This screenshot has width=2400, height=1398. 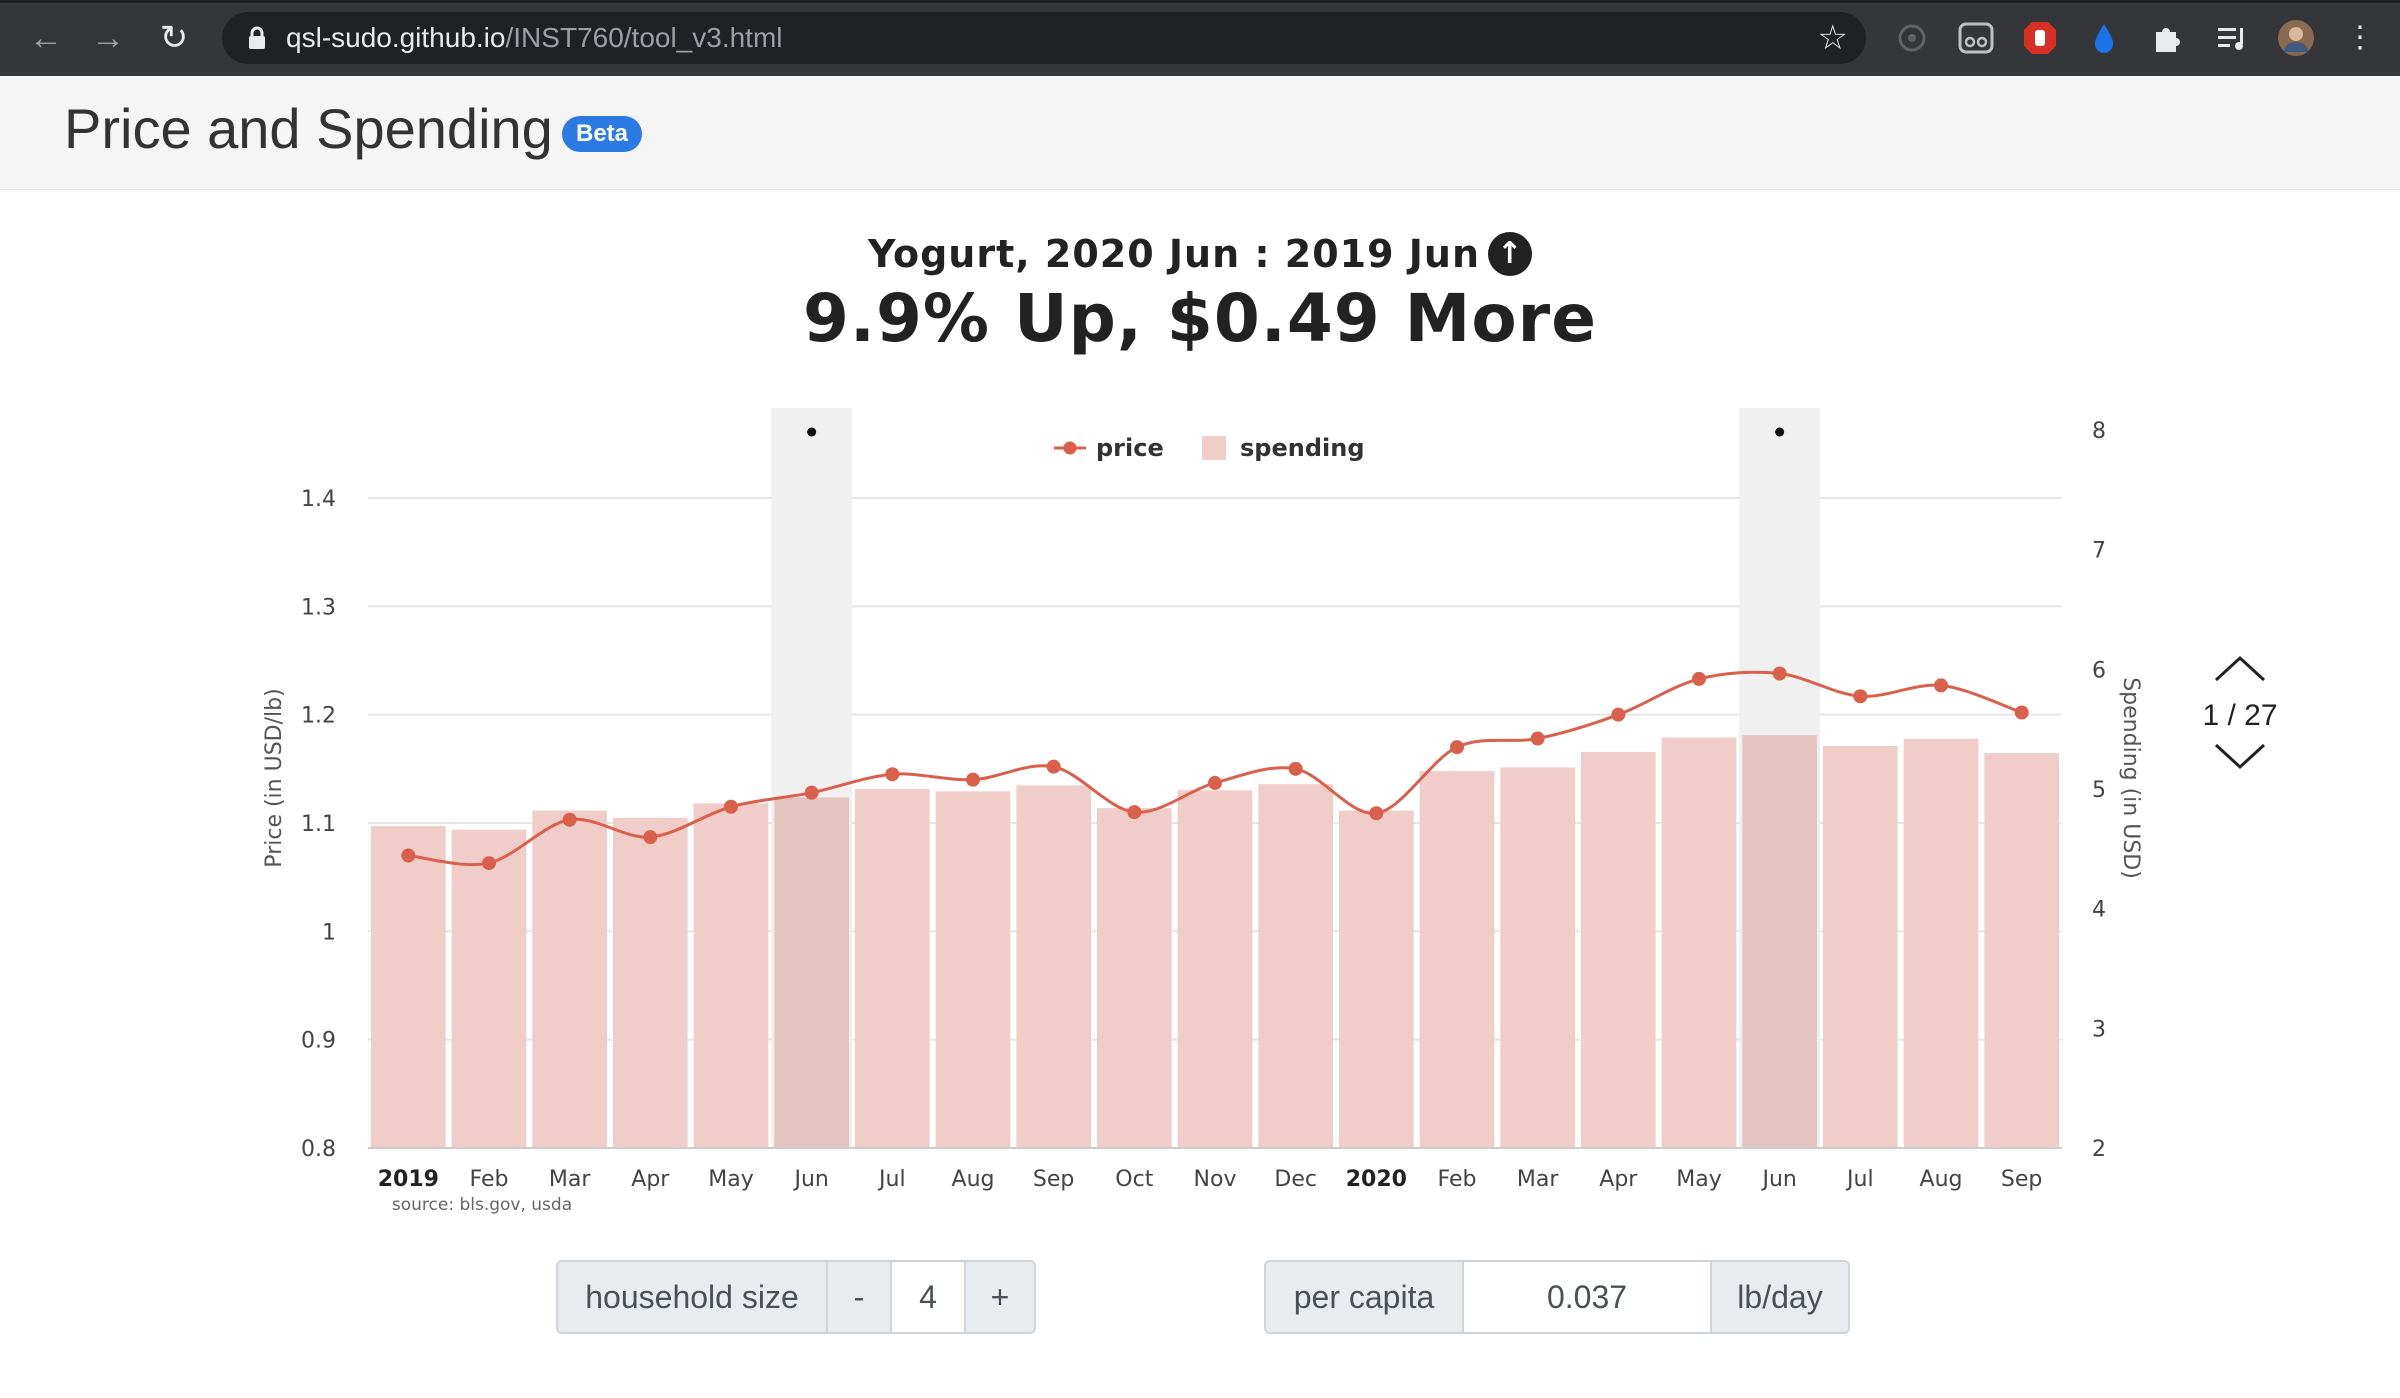 What do you see at coordinates (329, 932) in the screenshot?
I see `left-tick-label: 1` at bounding box center [329, 932].